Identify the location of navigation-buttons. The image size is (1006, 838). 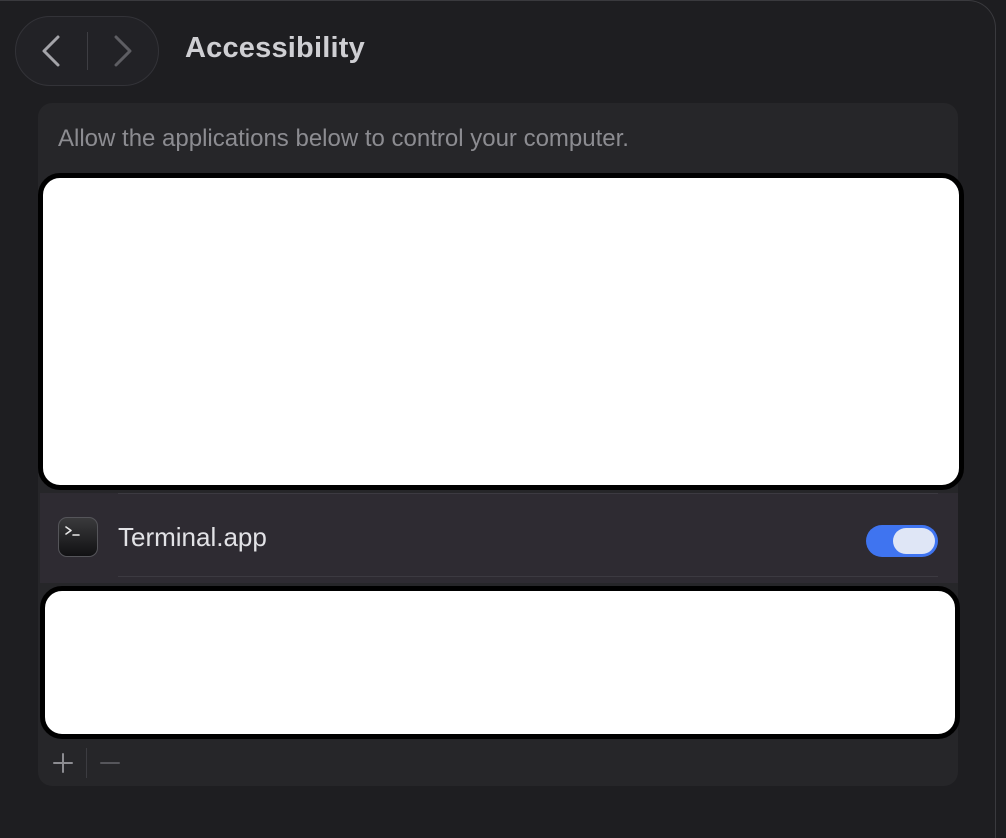
(87, 51).